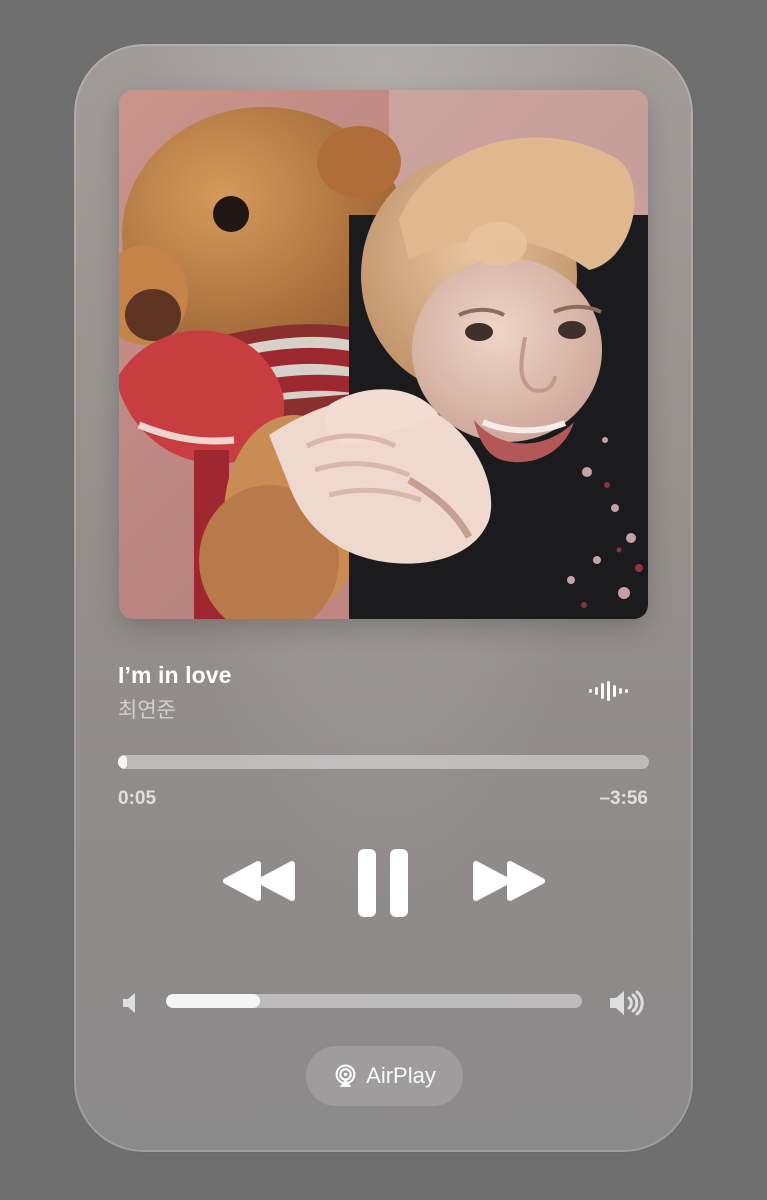 This screenshot has width=767, height=1200. I want to click on rewind-icon, so click(259, 881).